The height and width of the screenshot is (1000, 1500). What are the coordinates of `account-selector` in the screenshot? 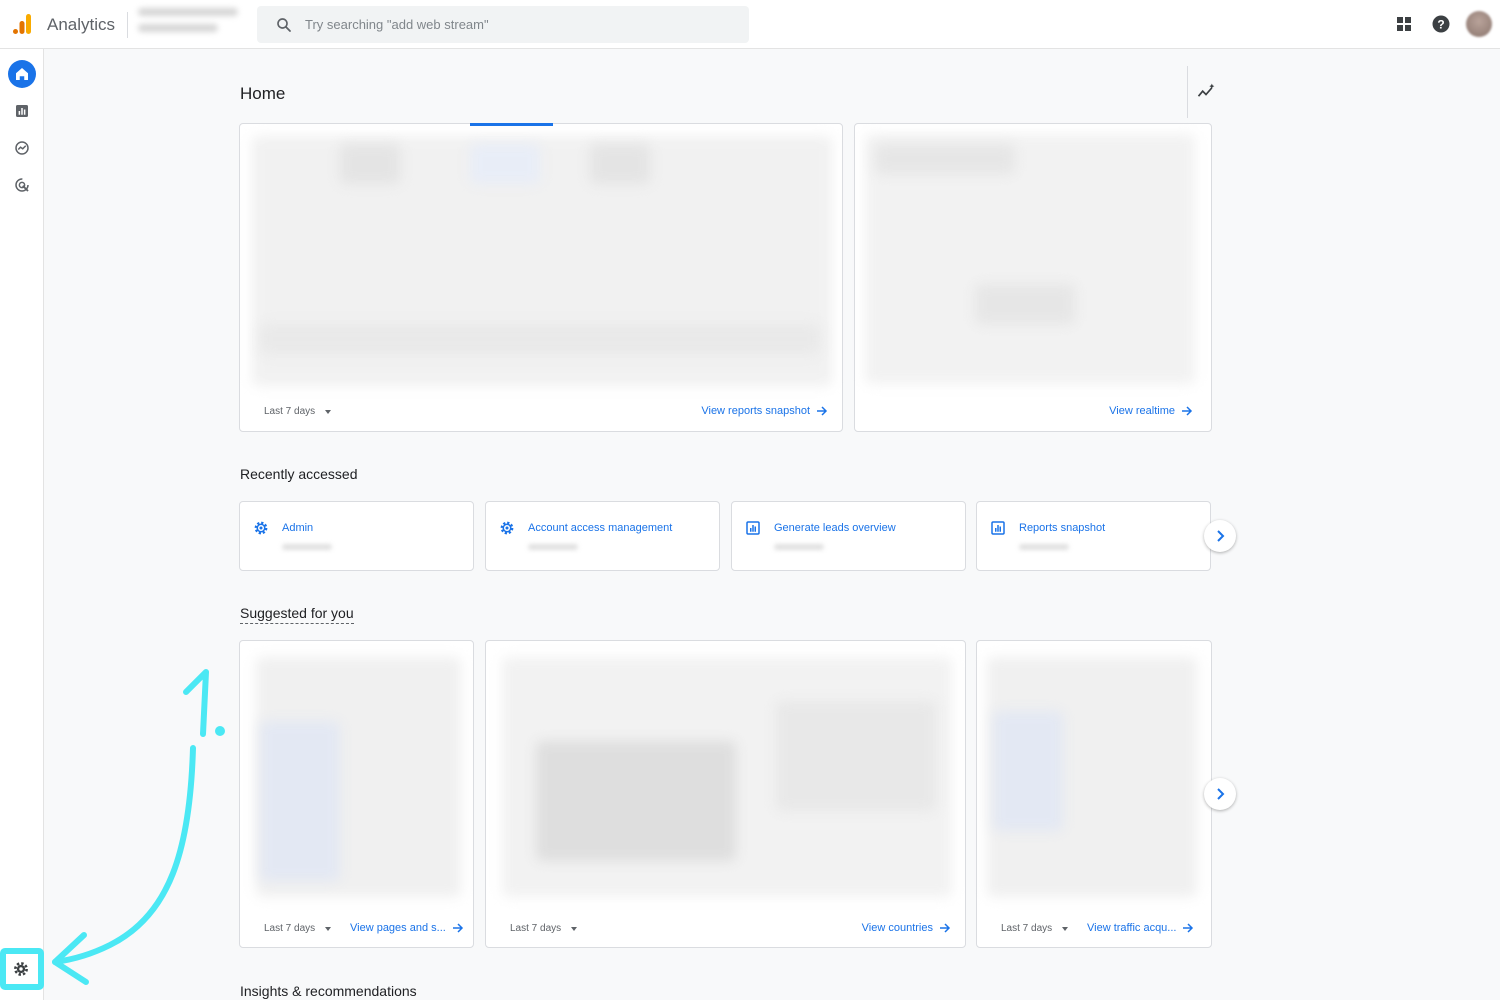 It's located at (193, 24).